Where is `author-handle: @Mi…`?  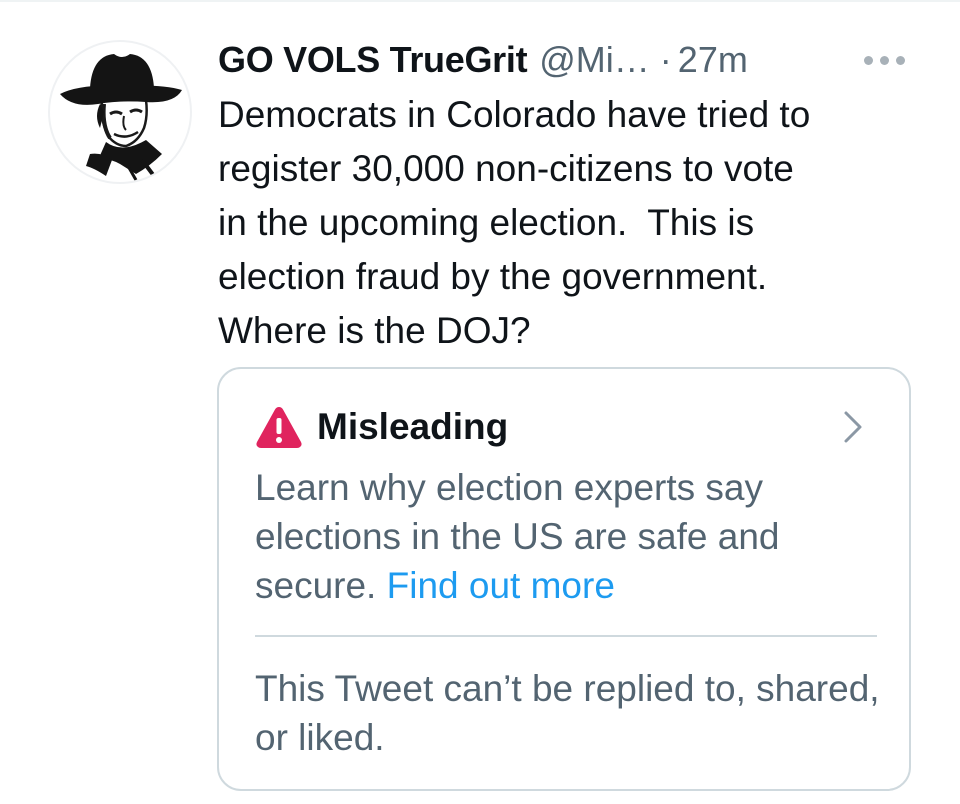
author-handle: @Mi… is located at coordinates (594, 60).